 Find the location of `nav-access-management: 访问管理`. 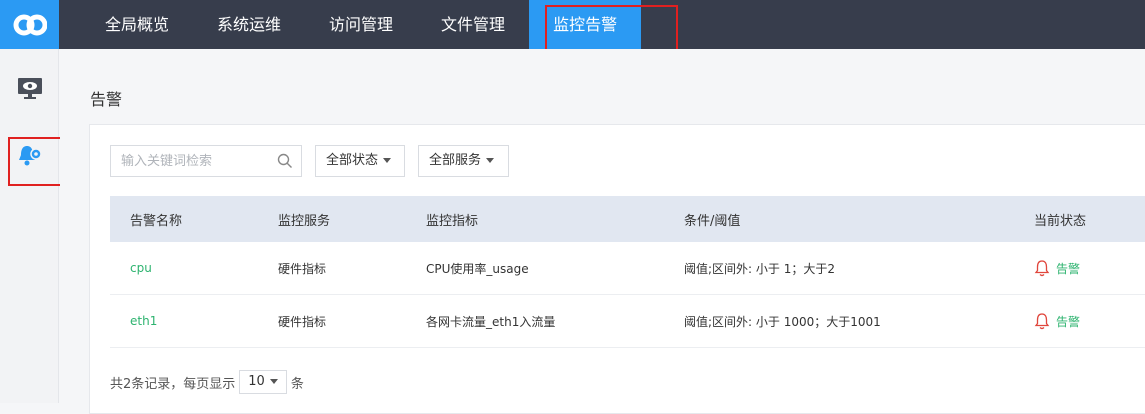

nav-access-management: 访问管理 is located at coordinates (361, 24).